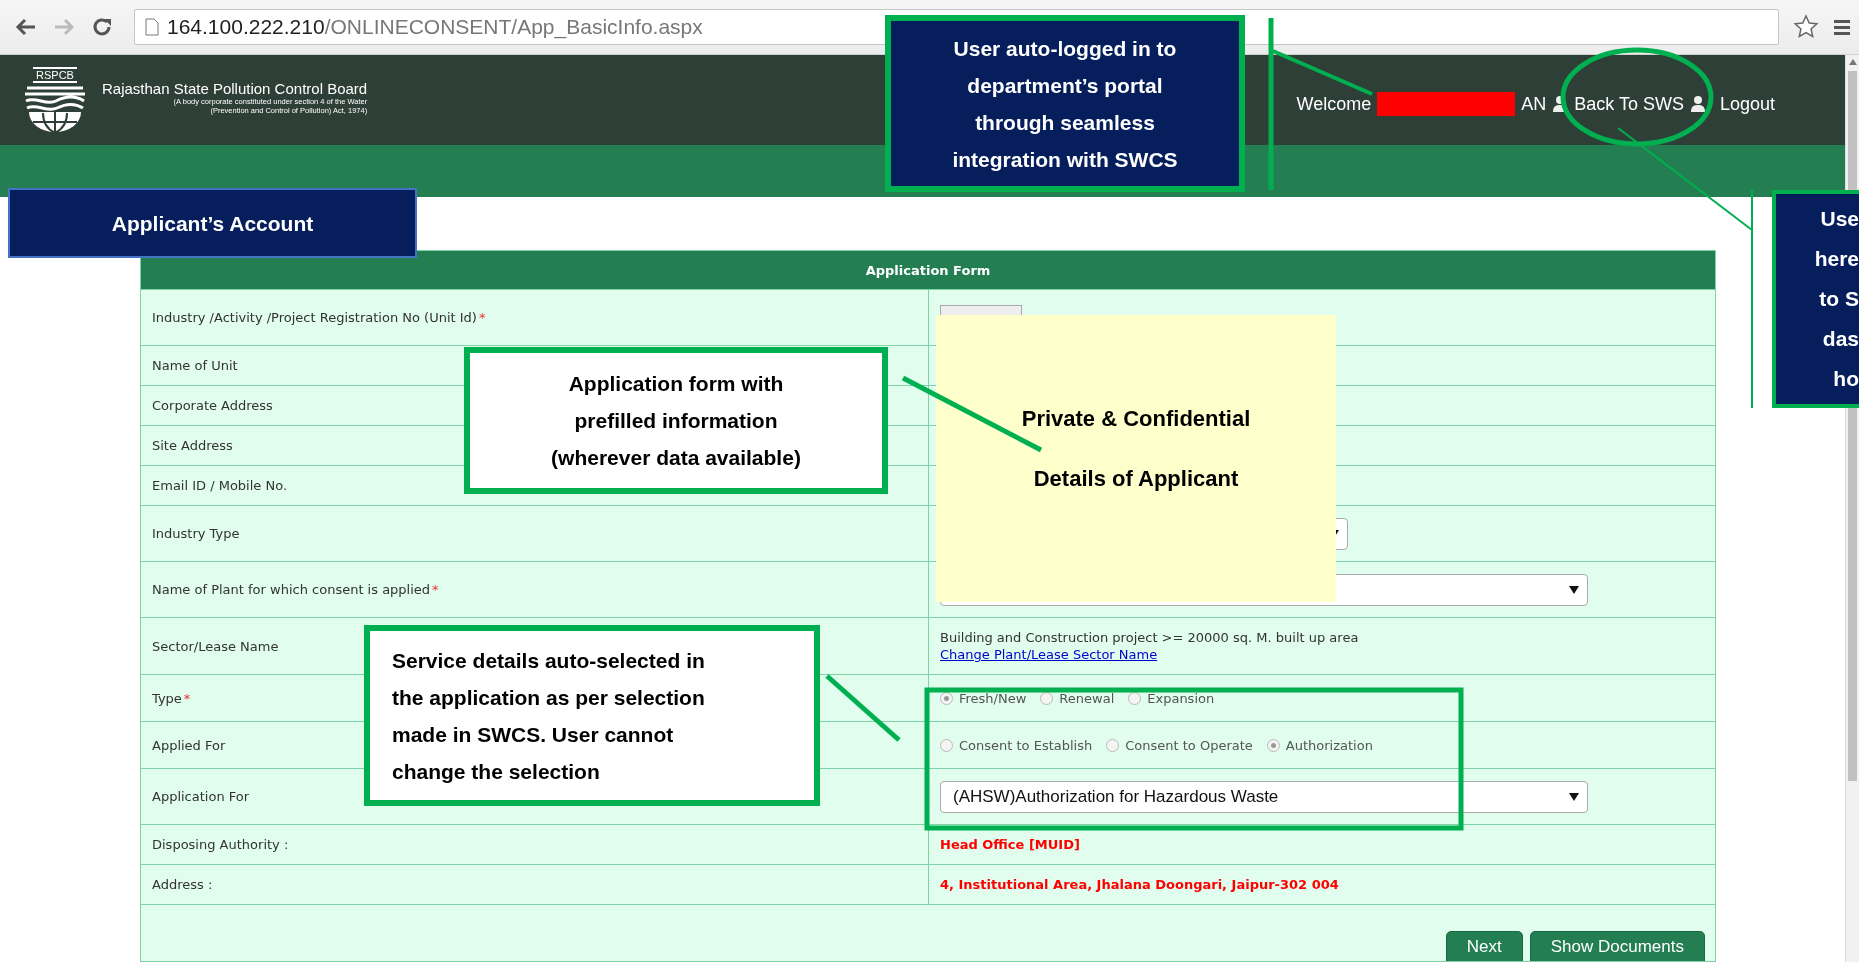 The image size is (1859, 962). I want to click on field-label: Type, so click(167, 698).